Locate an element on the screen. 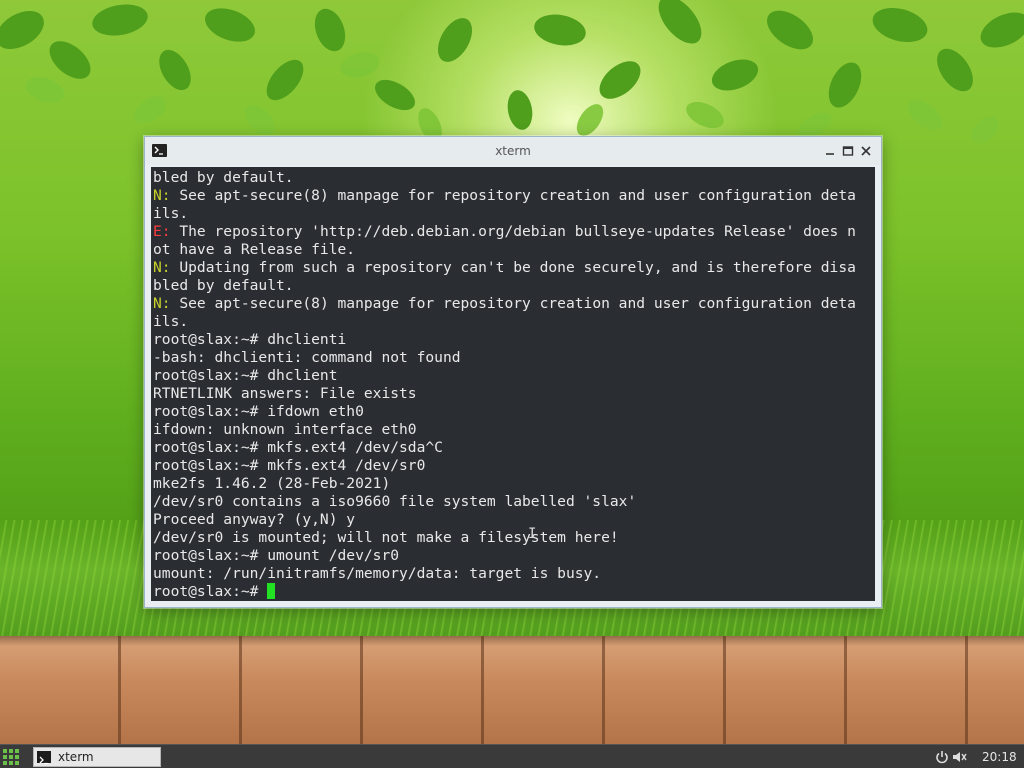  terminal-line: ot have a Release file. is located at coordinates (504, 250).